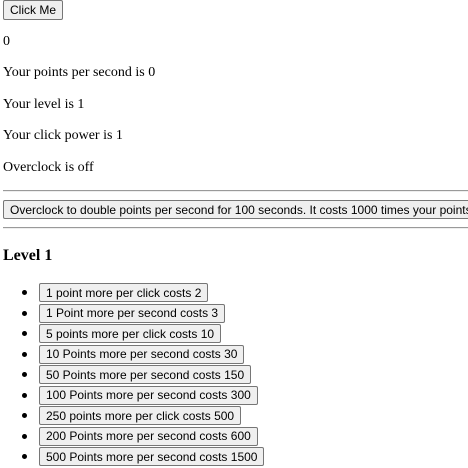  What do you see at coordinates (48, 167) in the screenshot?
I see `overclock-status-text: Overclock is off` at bounding box center [48, 167].